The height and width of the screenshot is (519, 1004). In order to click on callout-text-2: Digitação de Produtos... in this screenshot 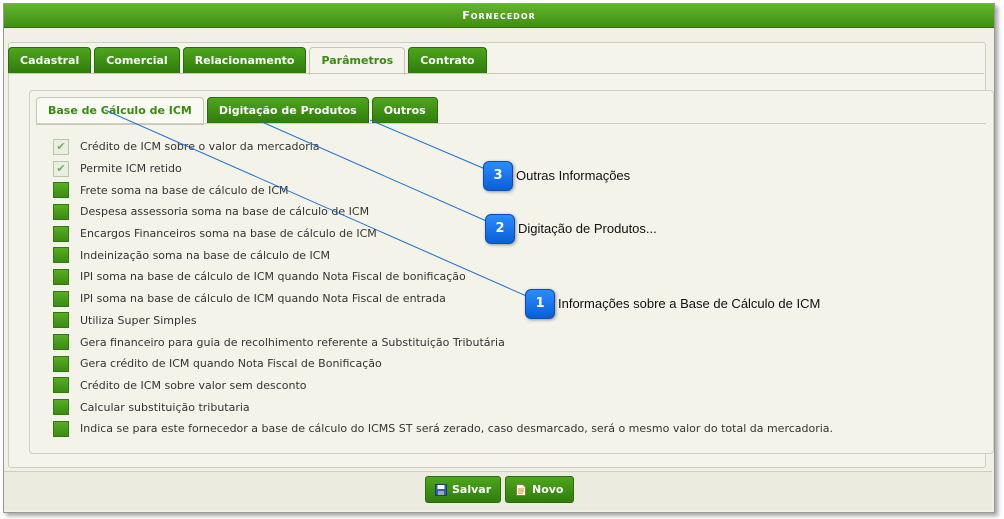, I will do `click(587, 228)`.